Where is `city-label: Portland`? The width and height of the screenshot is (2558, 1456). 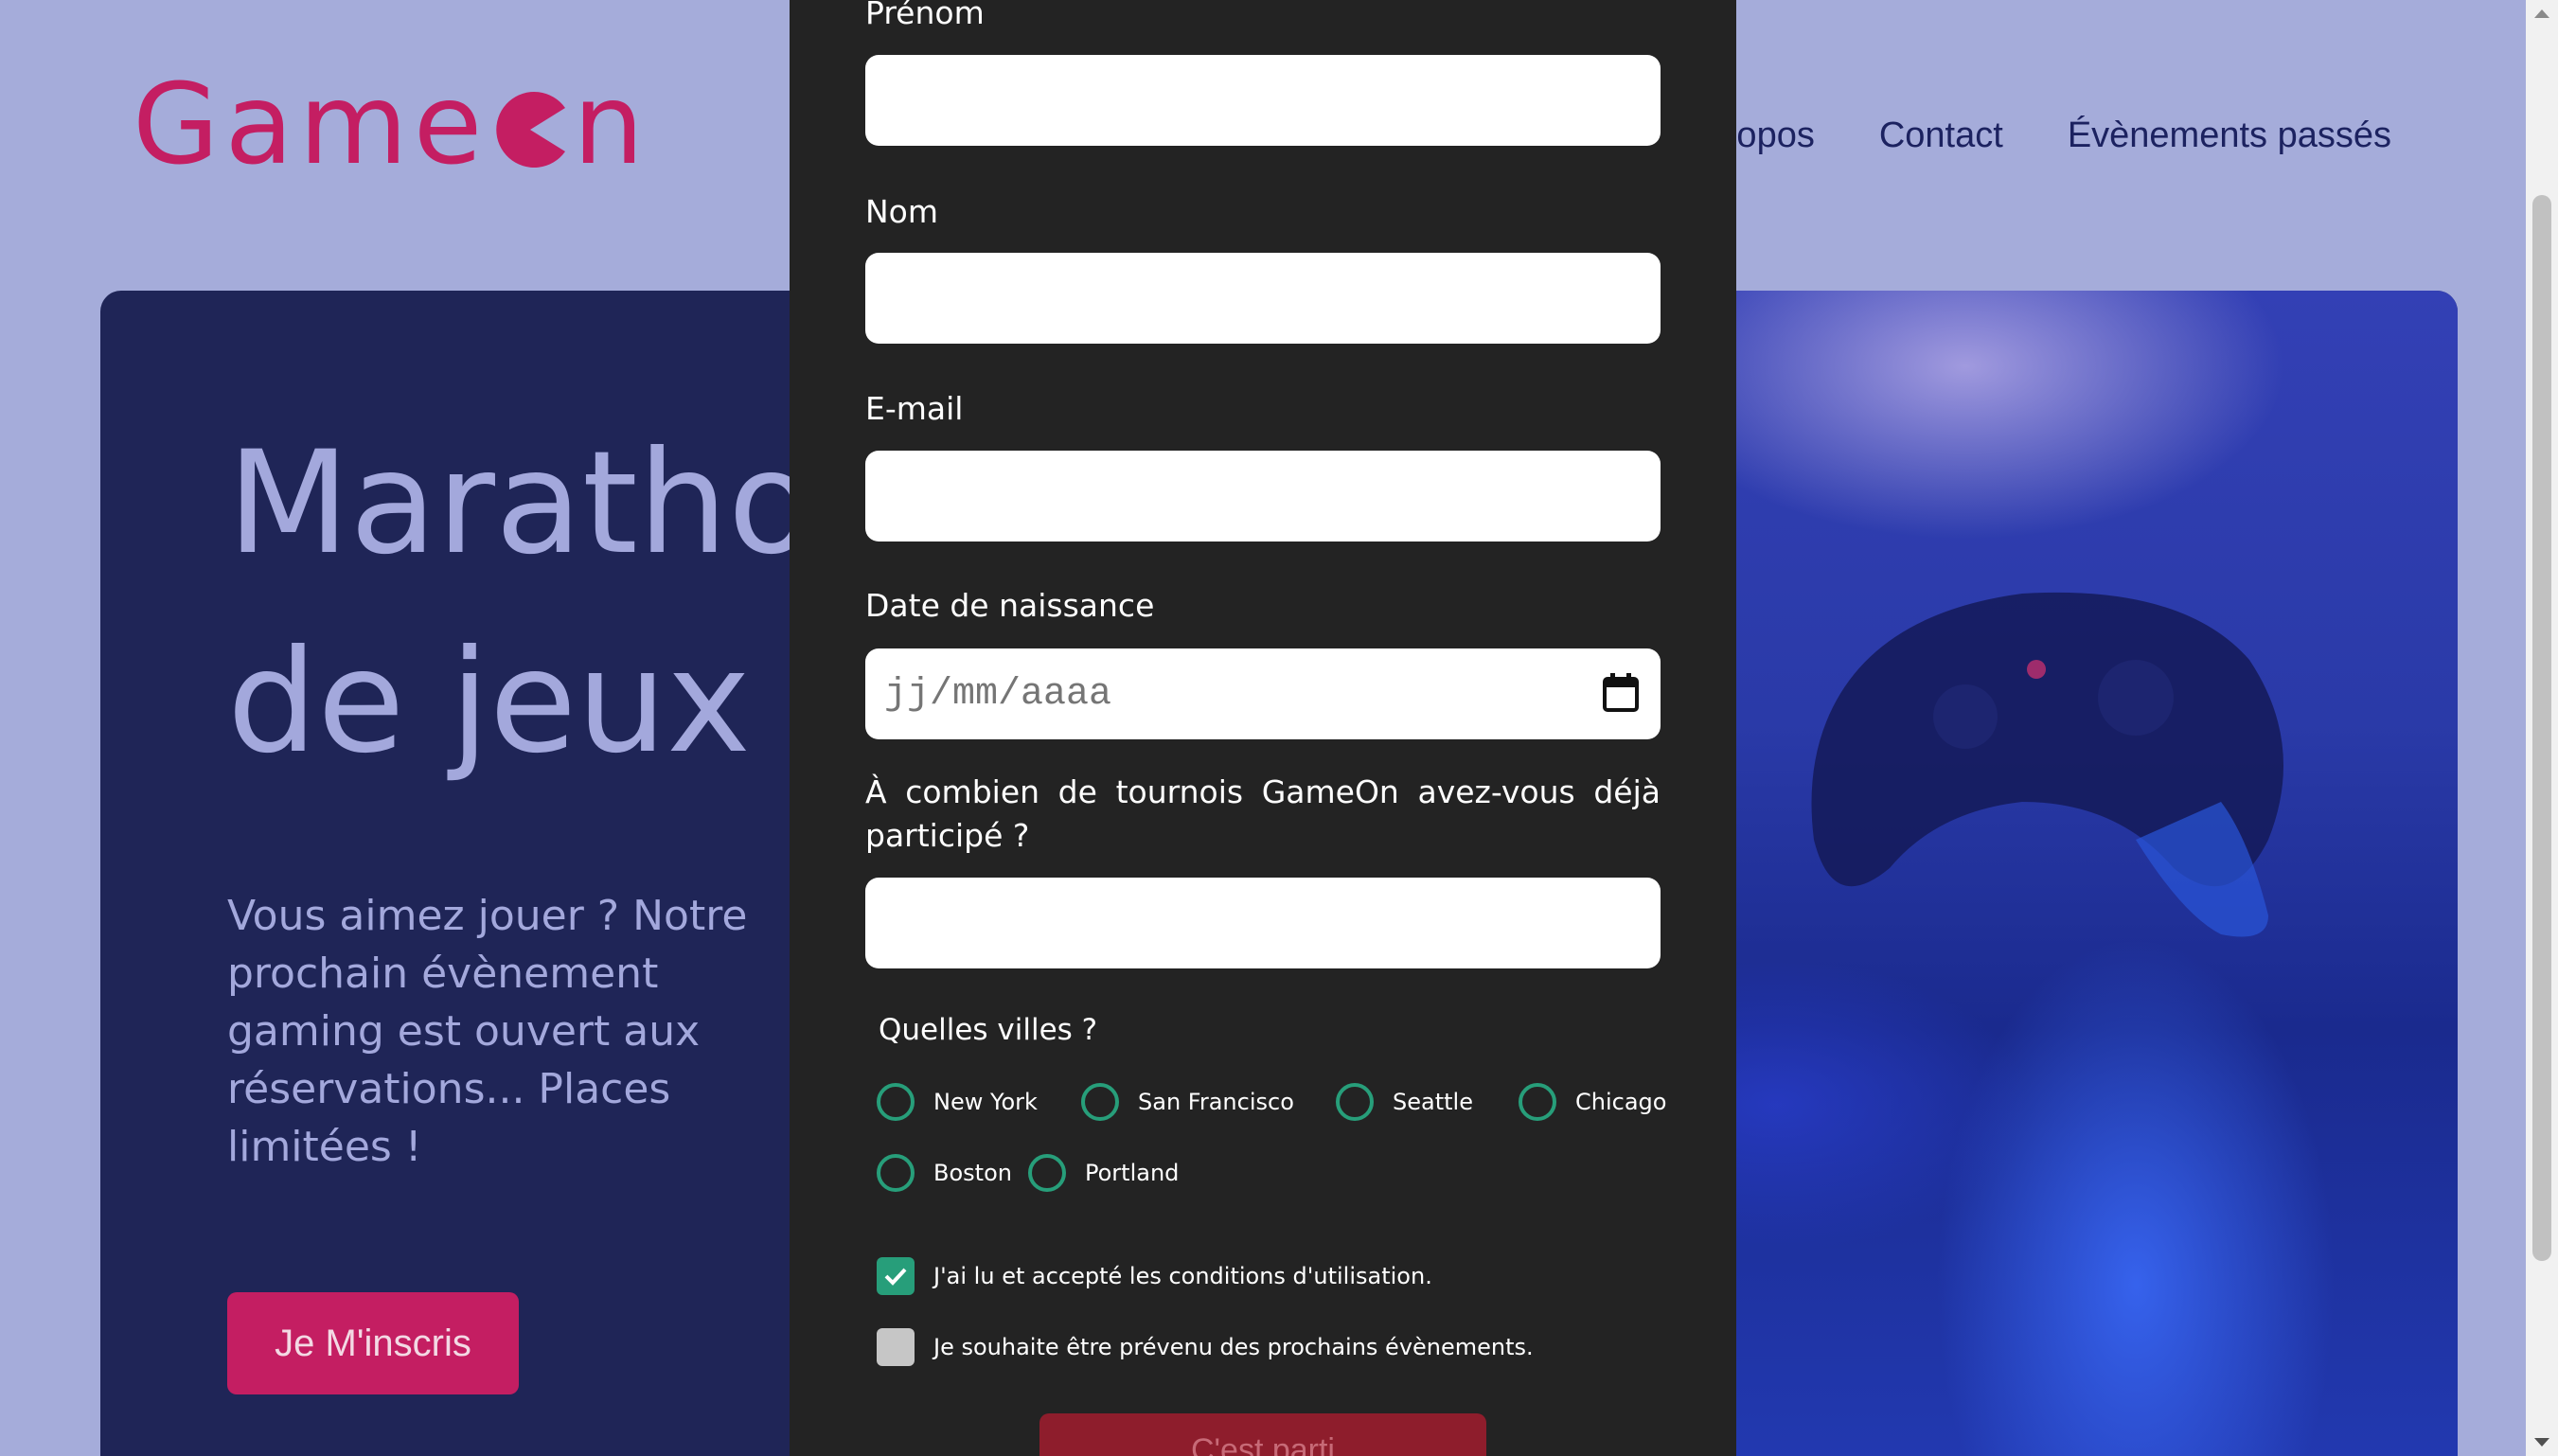
city-label: Portland is located at coordinates (1132, 1173).